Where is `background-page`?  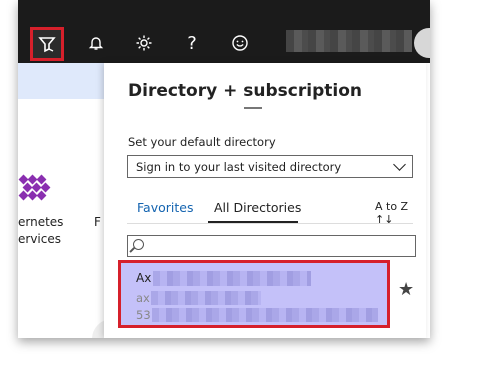 background-page is located at coordinates (62, 200).